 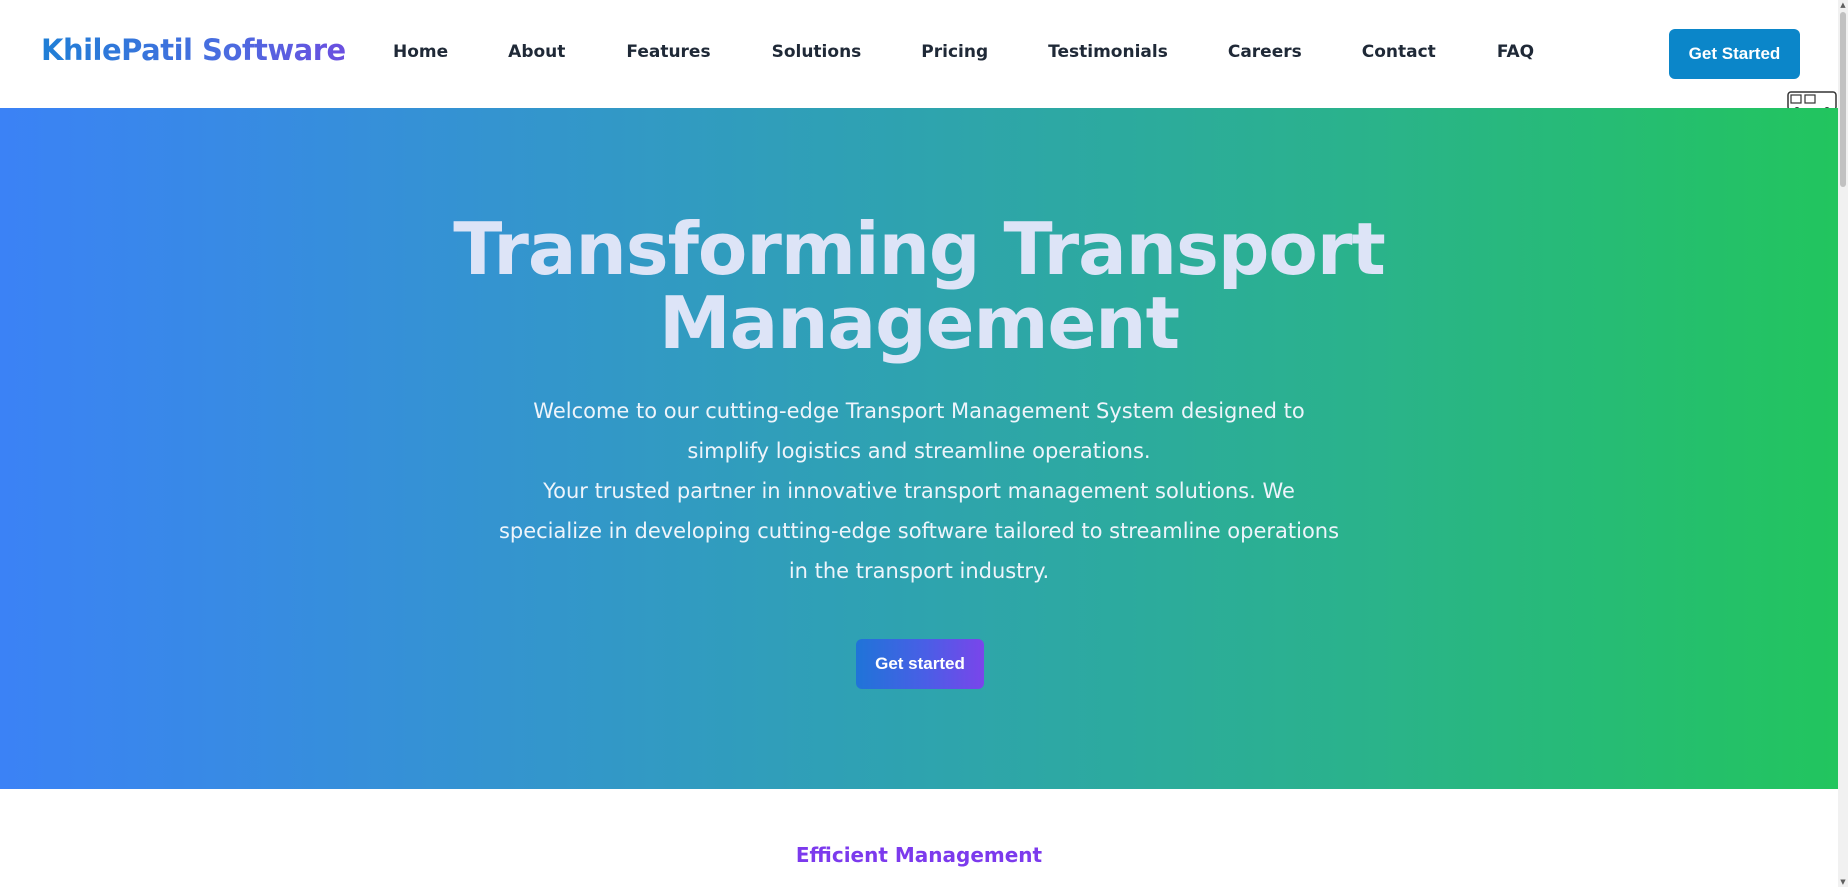 I want to click on section-eyebrow: Efficient Management, so click(x=919, y=855).